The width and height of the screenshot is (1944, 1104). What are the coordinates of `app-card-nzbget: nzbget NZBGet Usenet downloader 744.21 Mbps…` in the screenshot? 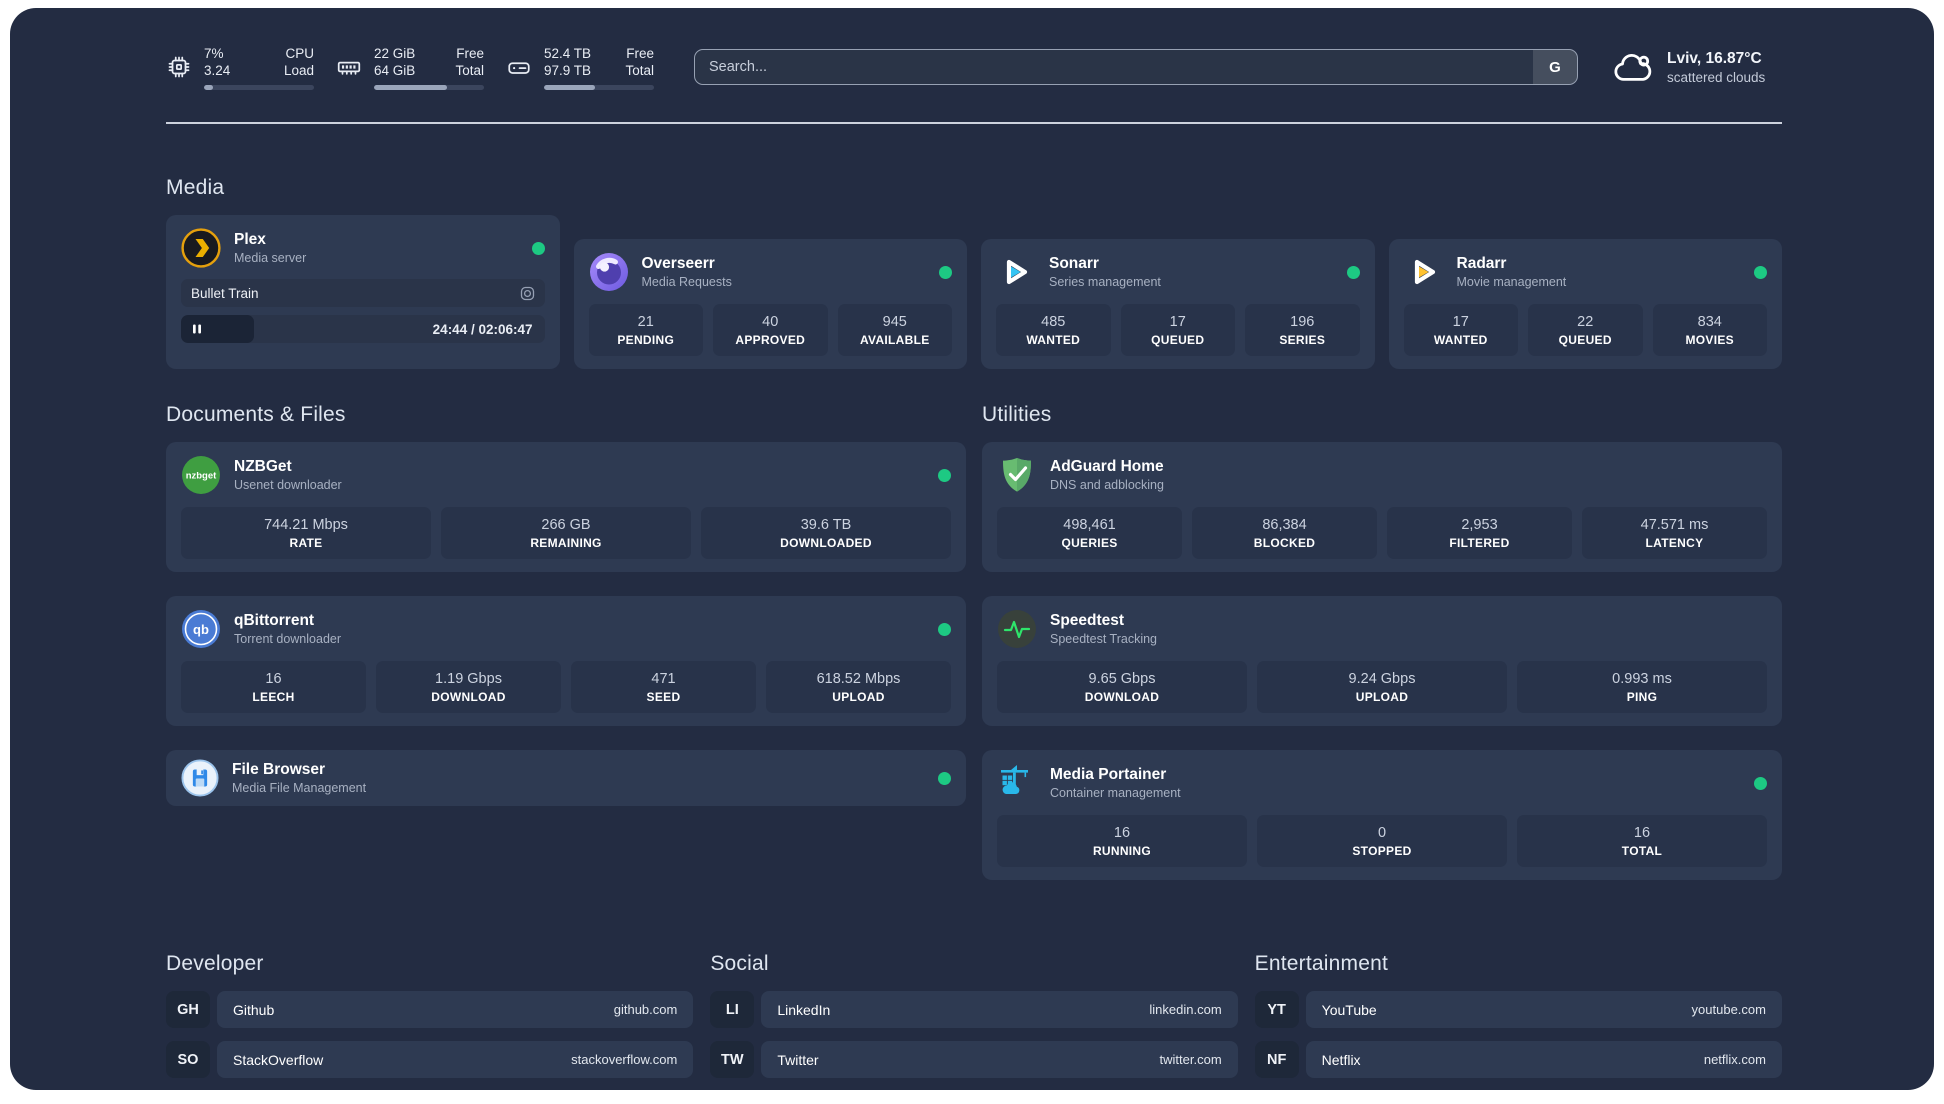 It's located at (566, 507).